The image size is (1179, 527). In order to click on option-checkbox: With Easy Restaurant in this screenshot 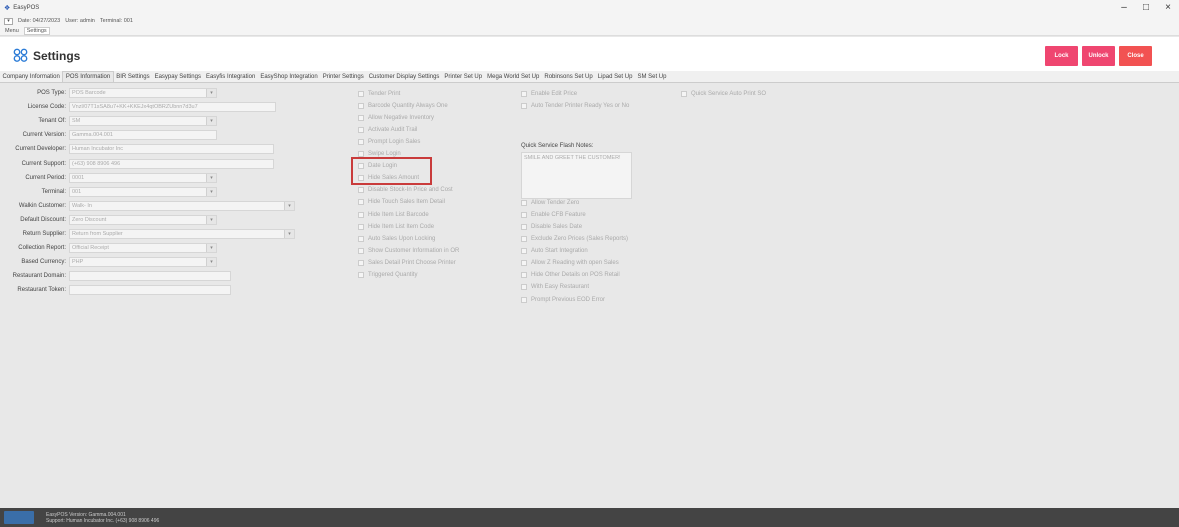, I will do `click(555, 287)`.